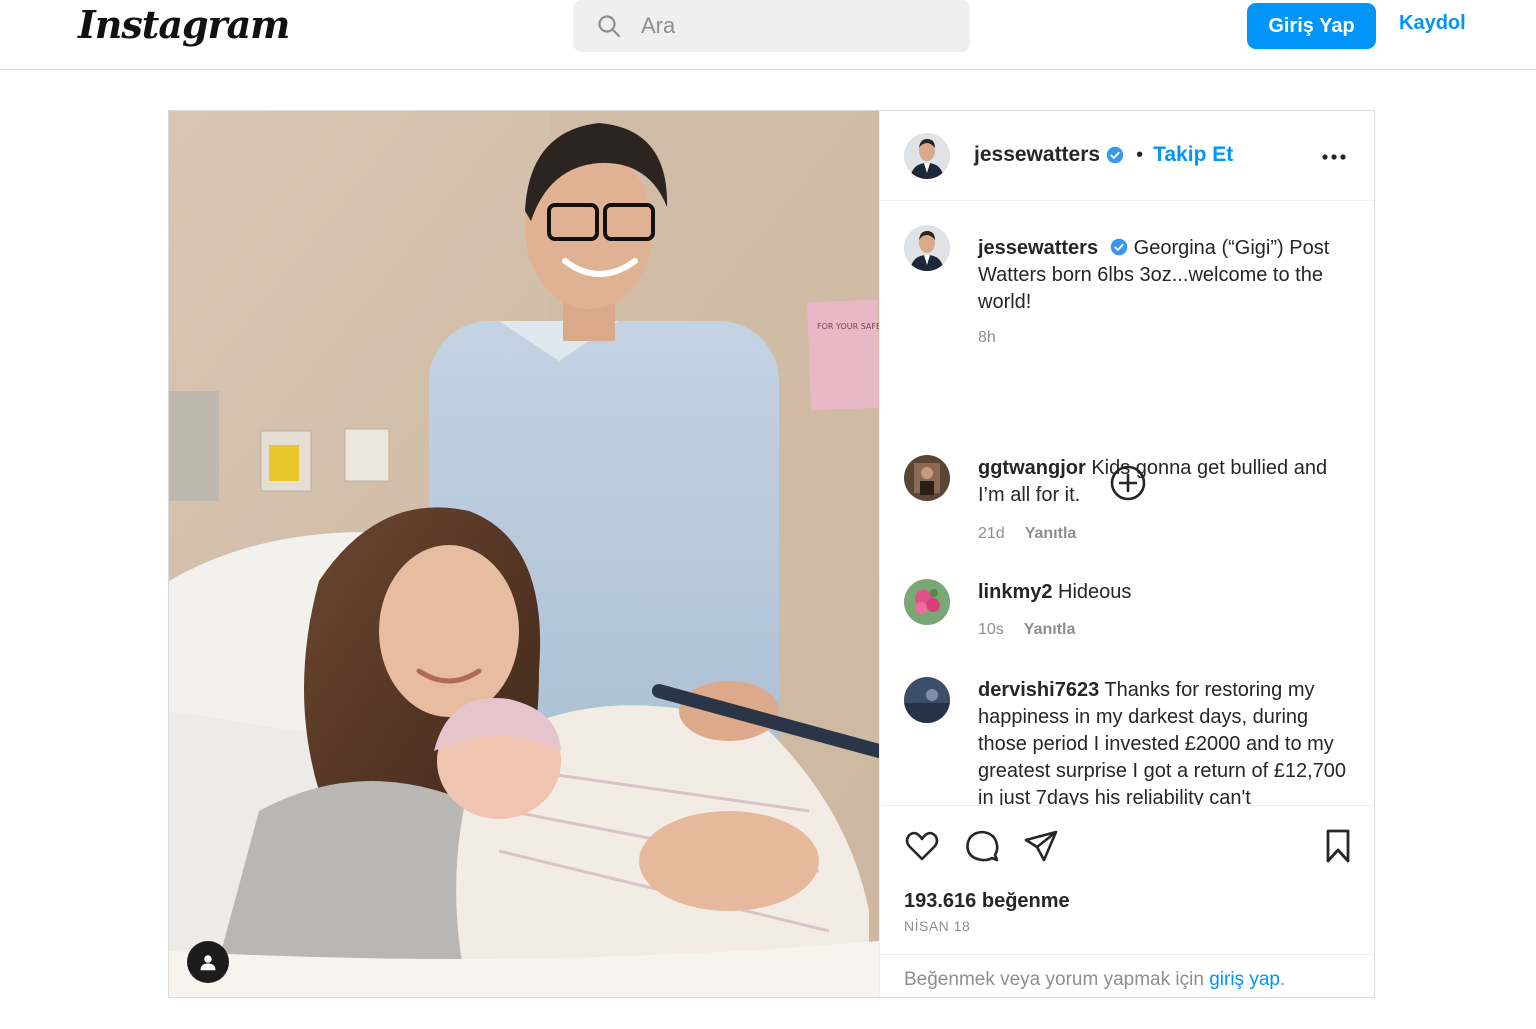  Describe the element at coordinates (184, 24) in the screenshot. I see `instagram-logo: Instagram` at that location.